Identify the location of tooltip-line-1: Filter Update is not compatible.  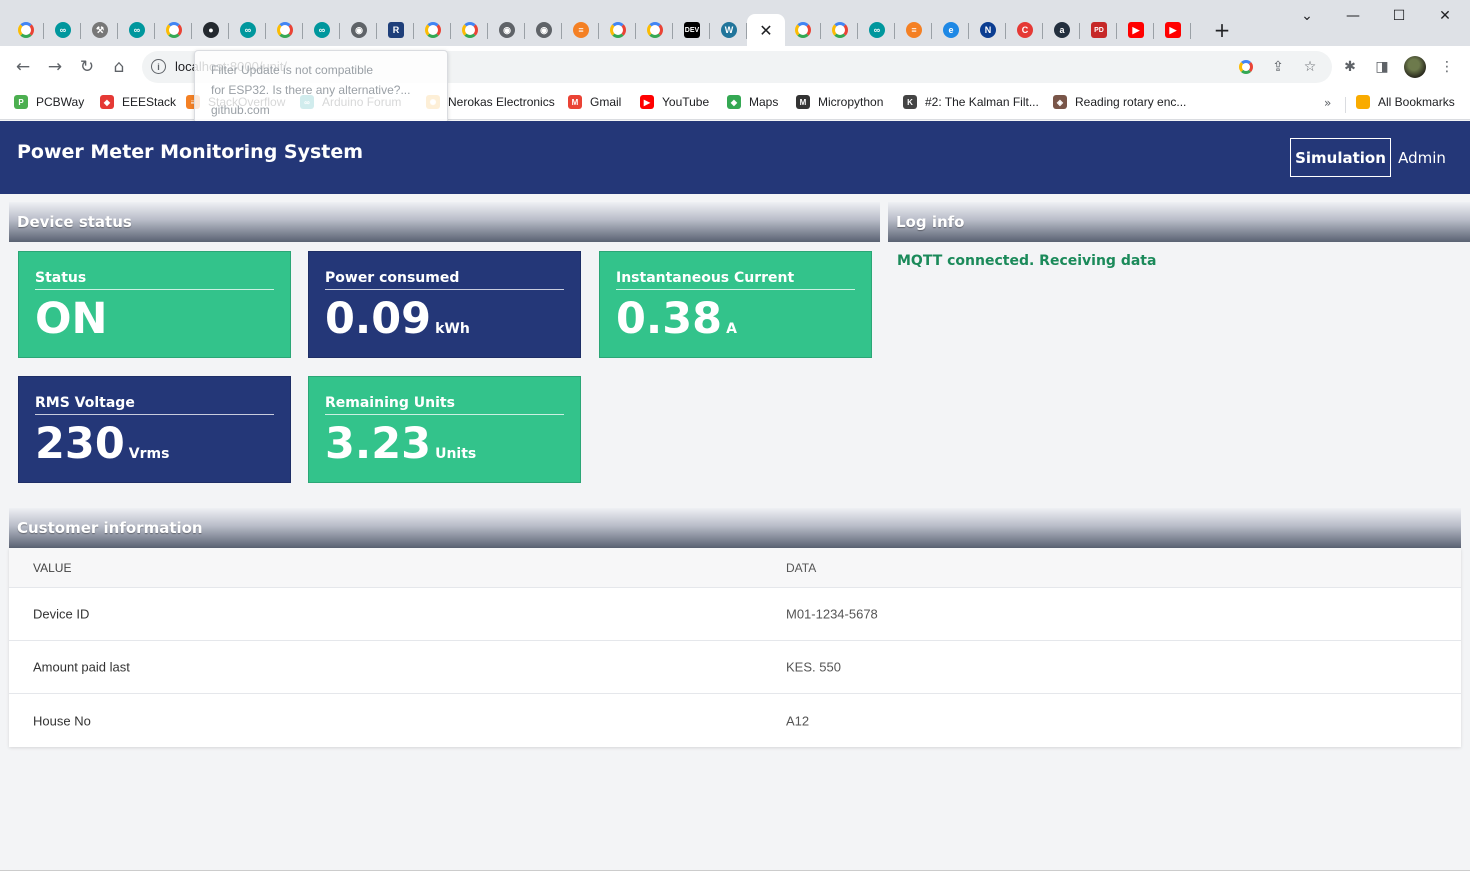
(292, 70).